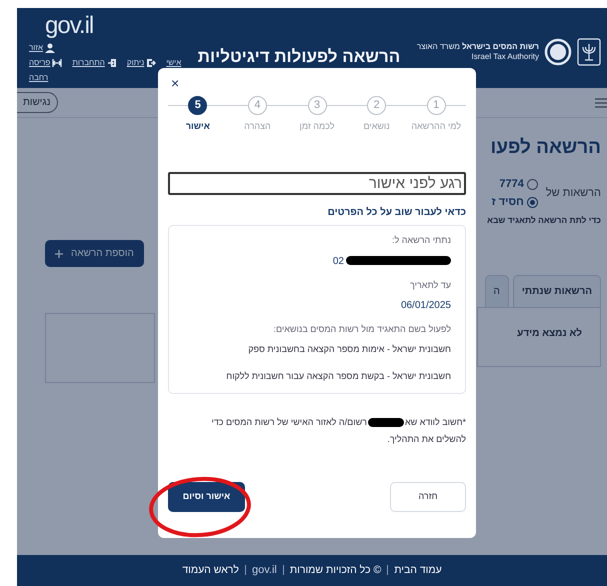 This screenshot has height=586, width=607. Describe the element at coordinates (338, 377) in the screenshot. I see `topic-item: חשבונית ישראל - בקשת מספר הקצאה עבור חשבונית ללקוח` at that location.